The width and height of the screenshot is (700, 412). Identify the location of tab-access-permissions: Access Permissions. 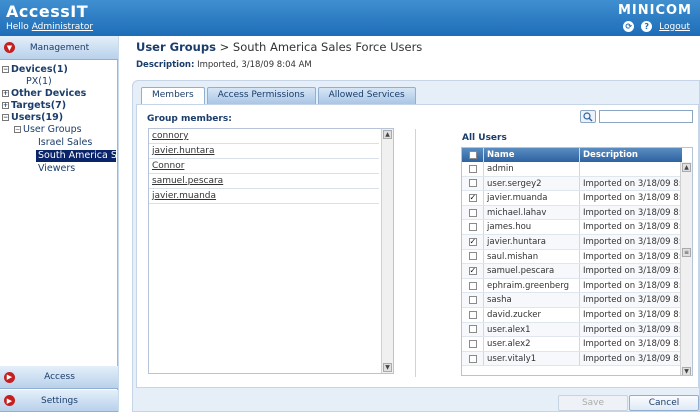
(261, 95).